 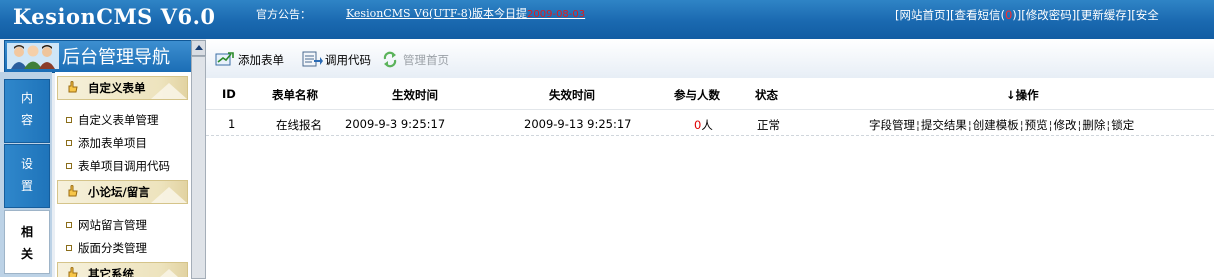 What do you see at coordinates (119, 192) in the screenshot?
I see `menu-group-title: 小论坛/留言` at bounding box center [119, 192].